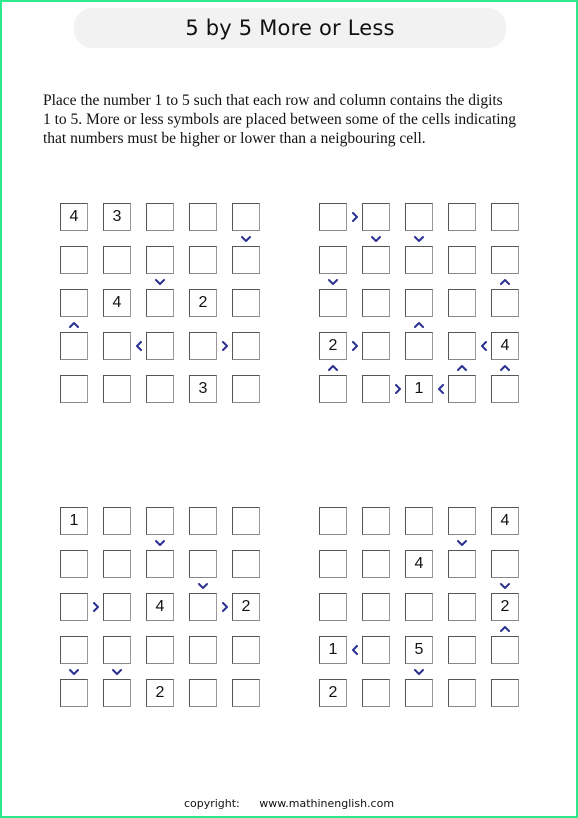  What do you see at coordinates (326, 803) in the screenshot?
I see `website-link: www.mathinenglish.com` at bounding box center [326, 803].